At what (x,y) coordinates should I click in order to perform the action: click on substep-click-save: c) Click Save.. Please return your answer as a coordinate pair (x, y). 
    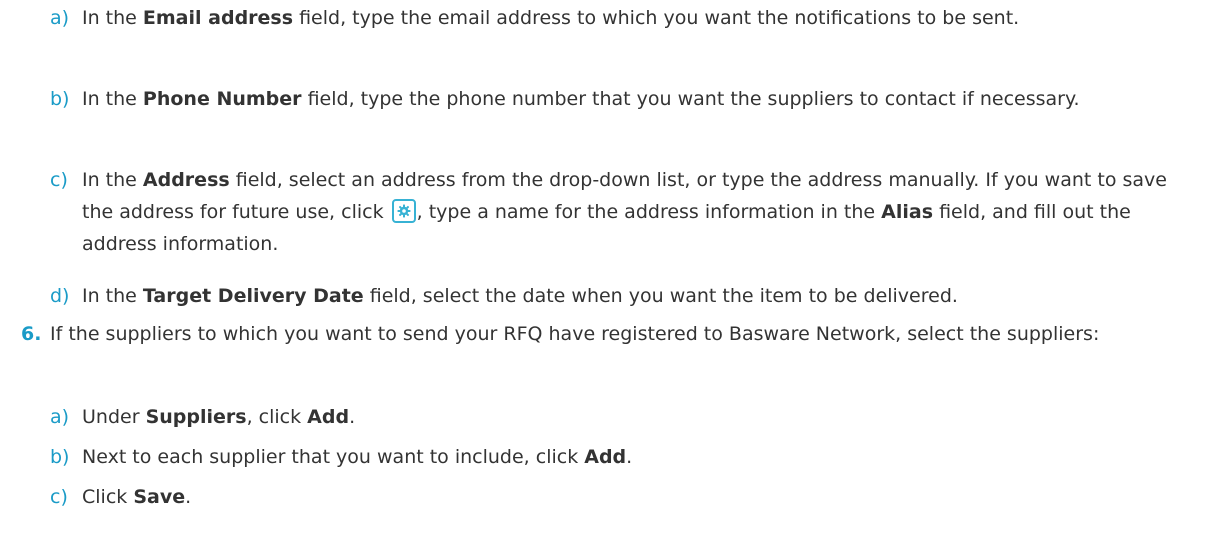
    Looking at the image, I should click on (625, 497).